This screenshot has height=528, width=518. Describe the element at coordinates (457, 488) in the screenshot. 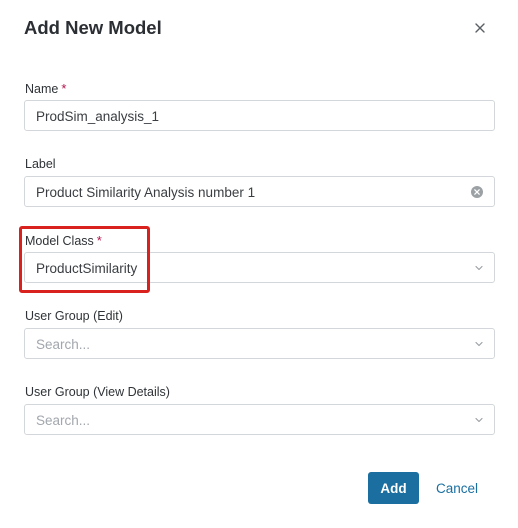

I see `cancel-button: Cancel` at that location.